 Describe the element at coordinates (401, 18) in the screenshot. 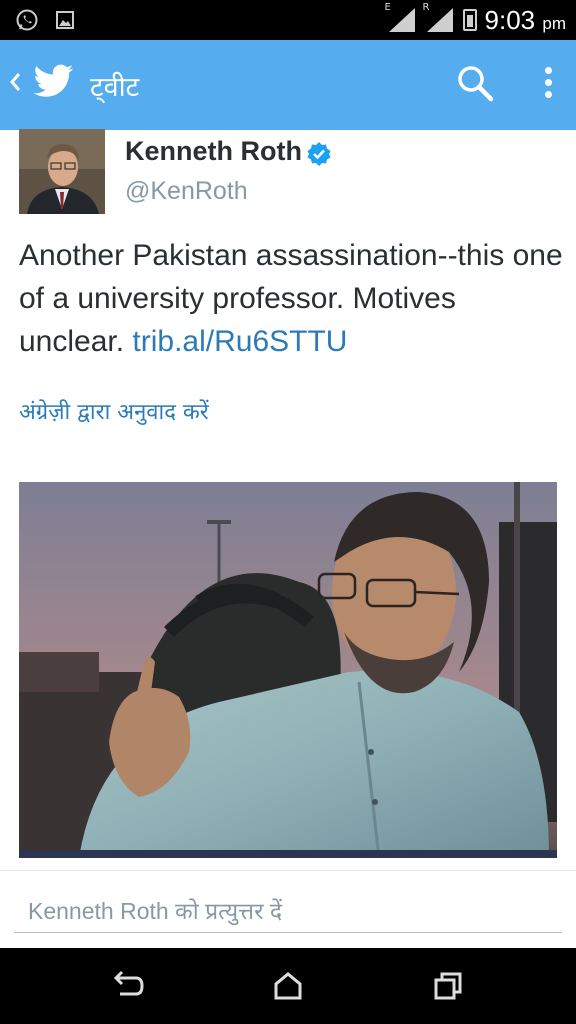

I see `signal-strength-icon: E` at that location.